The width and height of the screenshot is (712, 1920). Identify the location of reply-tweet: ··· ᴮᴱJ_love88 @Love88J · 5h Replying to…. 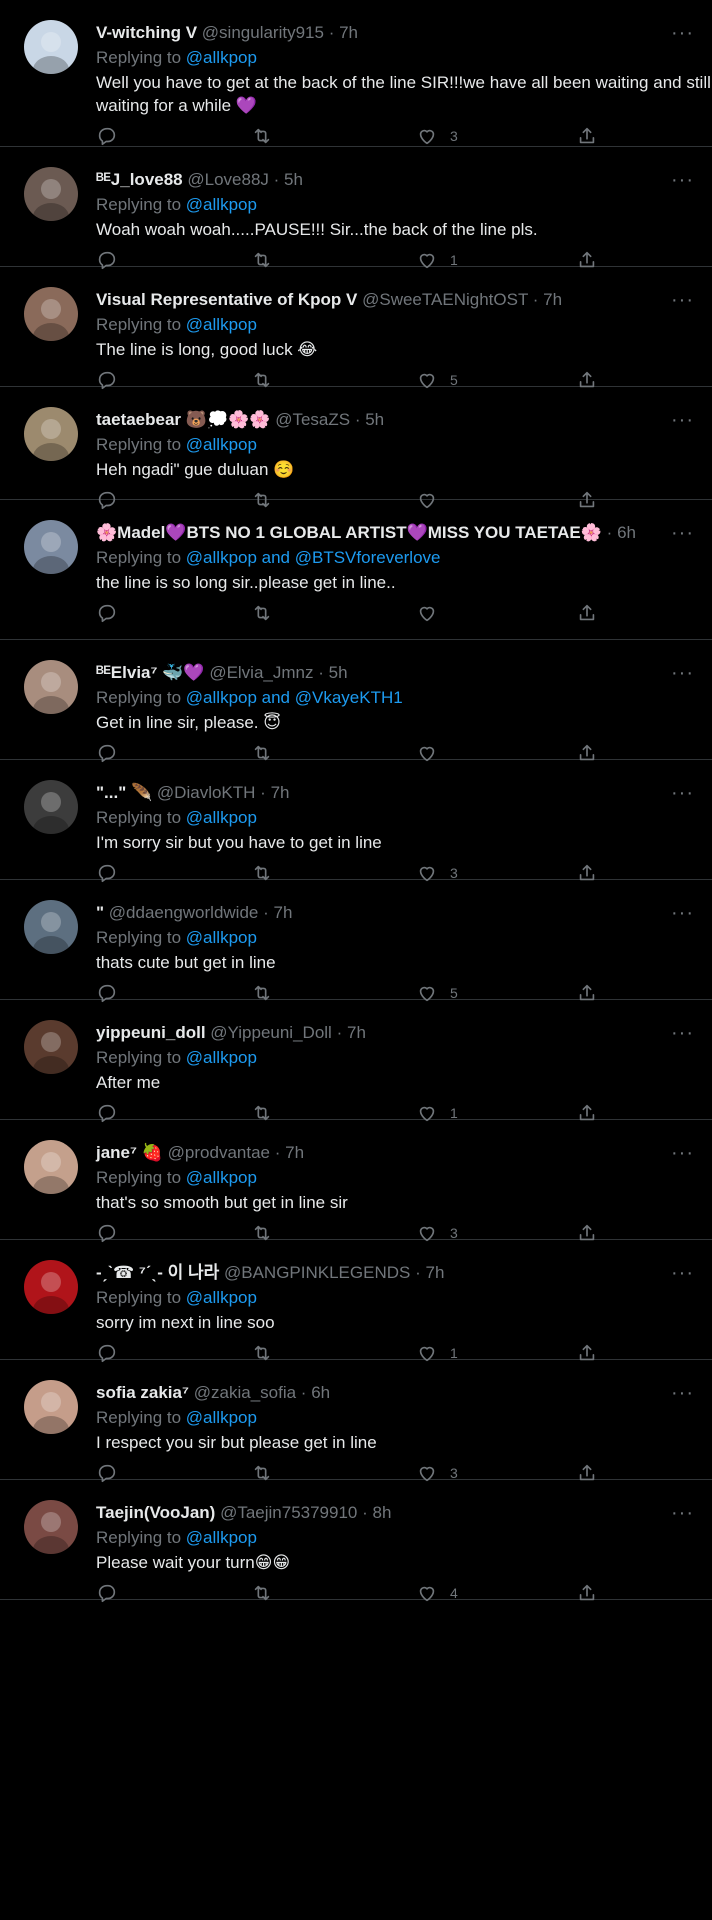
(356, 208).